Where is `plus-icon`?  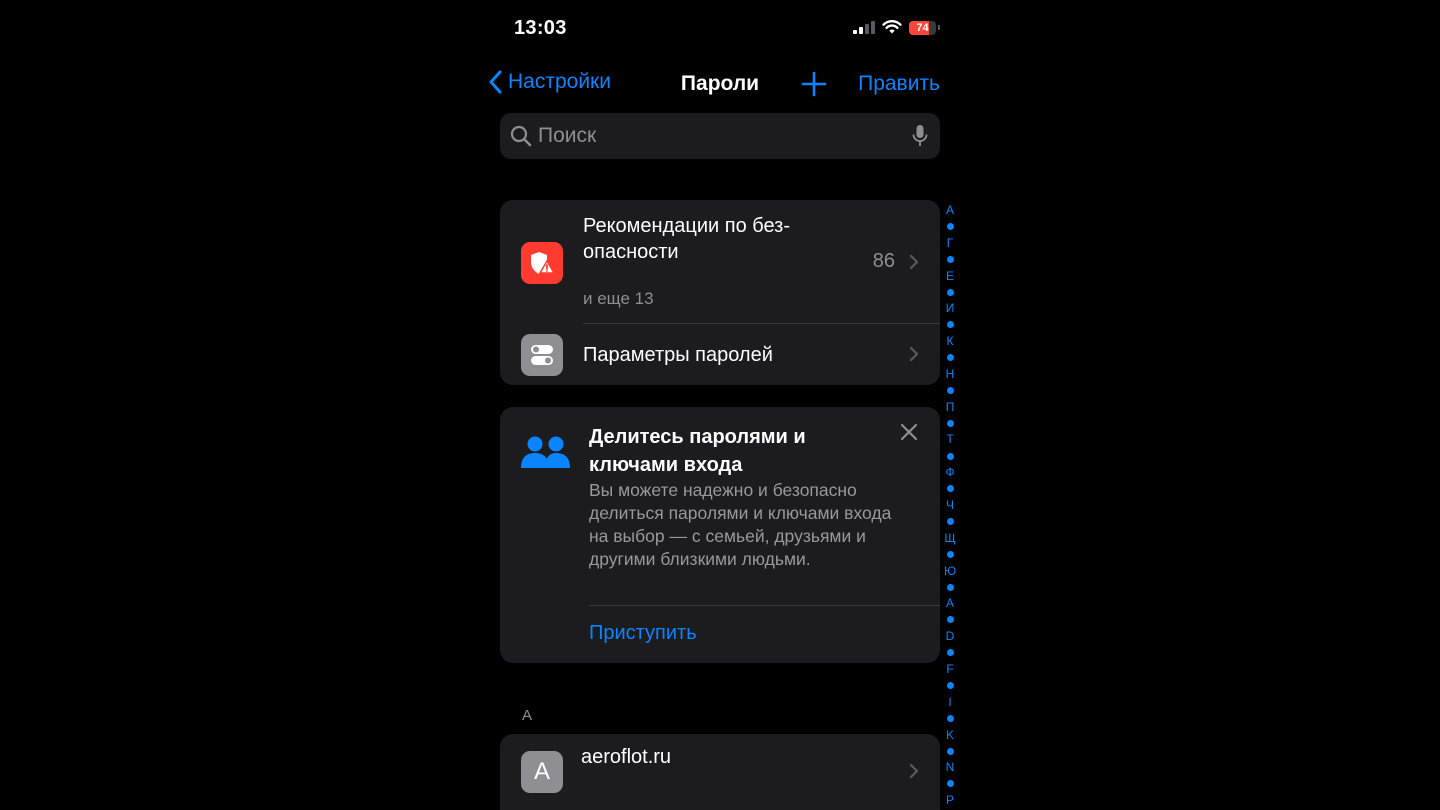
plus-icon is located at coordinates (814, 84).